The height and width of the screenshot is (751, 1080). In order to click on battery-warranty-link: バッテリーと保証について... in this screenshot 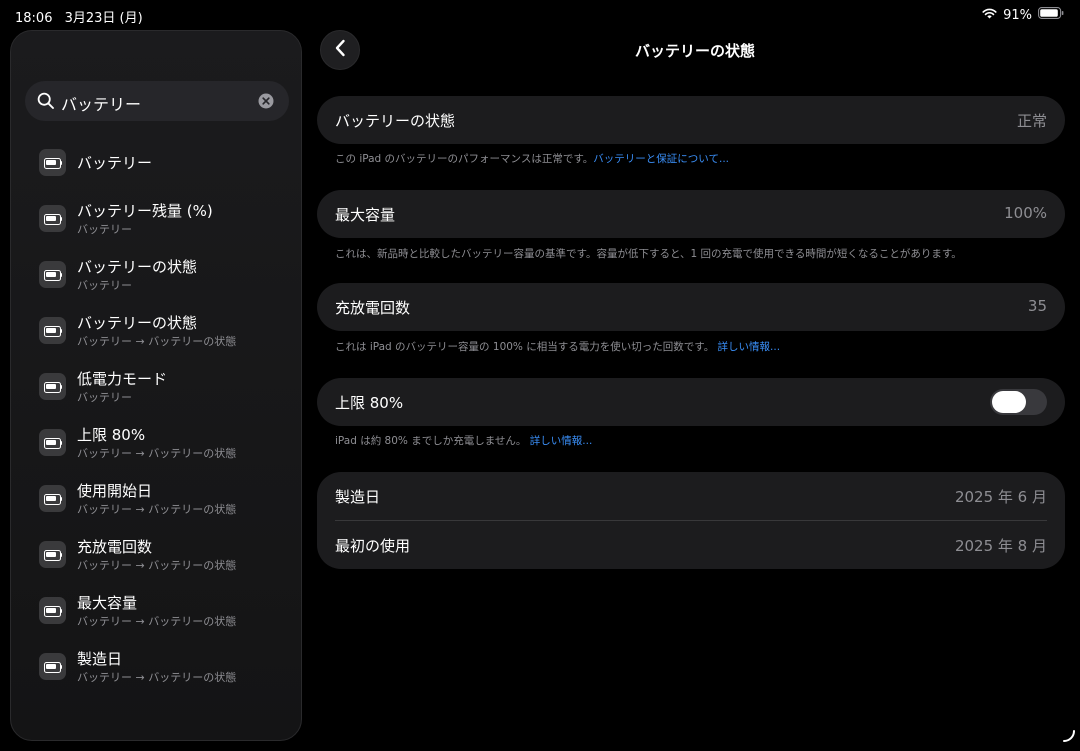, I will do `click(661, 159)`.